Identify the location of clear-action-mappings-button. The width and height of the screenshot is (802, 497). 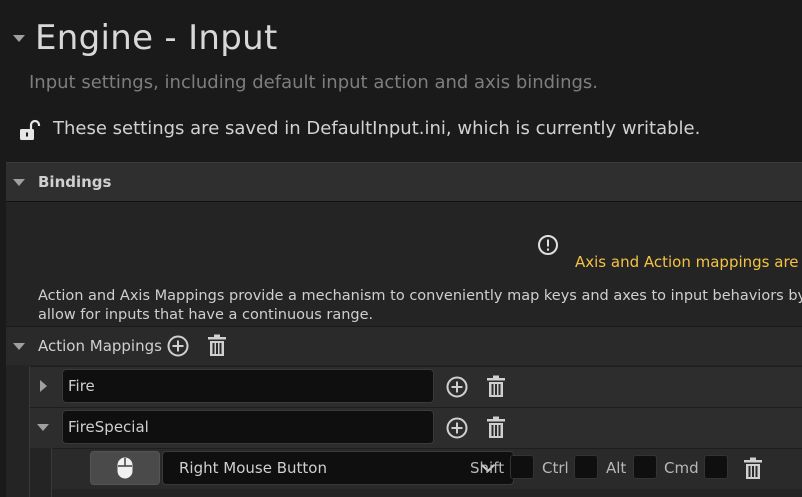
(217, 346).